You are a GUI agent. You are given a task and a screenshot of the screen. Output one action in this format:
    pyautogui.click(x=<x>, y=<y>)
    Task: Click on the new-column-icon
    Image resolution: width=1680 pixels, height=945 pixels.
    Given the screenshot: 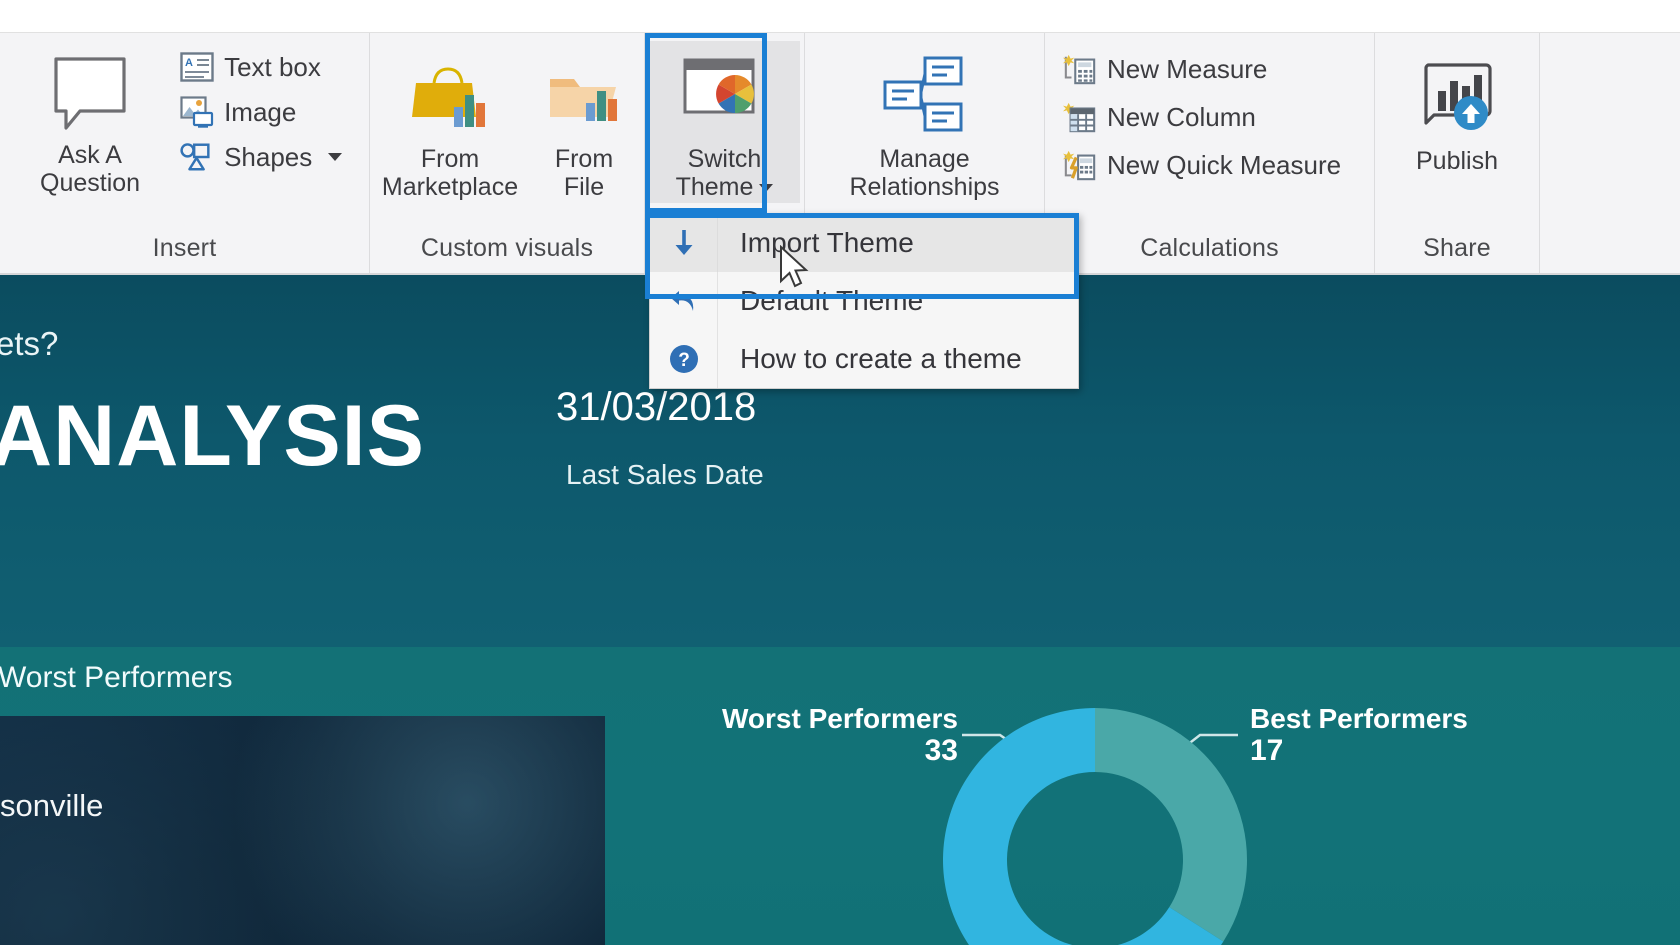 What is the action you would take?
    pyautogui.click(x=1080, y=117)
    